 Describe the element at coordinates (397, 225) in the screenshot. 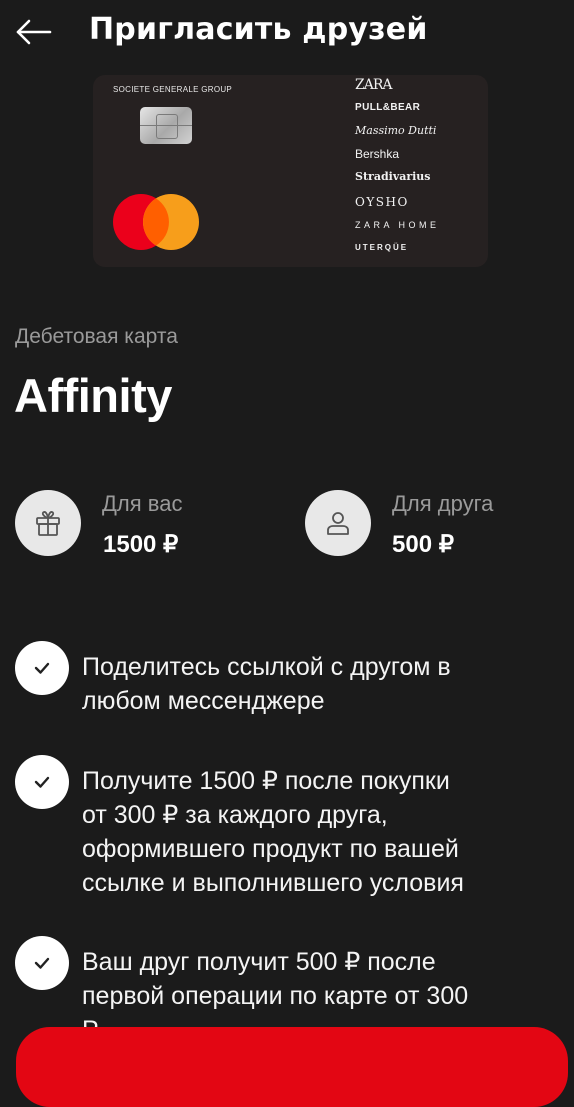

I see `brand-logo: ZARA HOME` at that location.